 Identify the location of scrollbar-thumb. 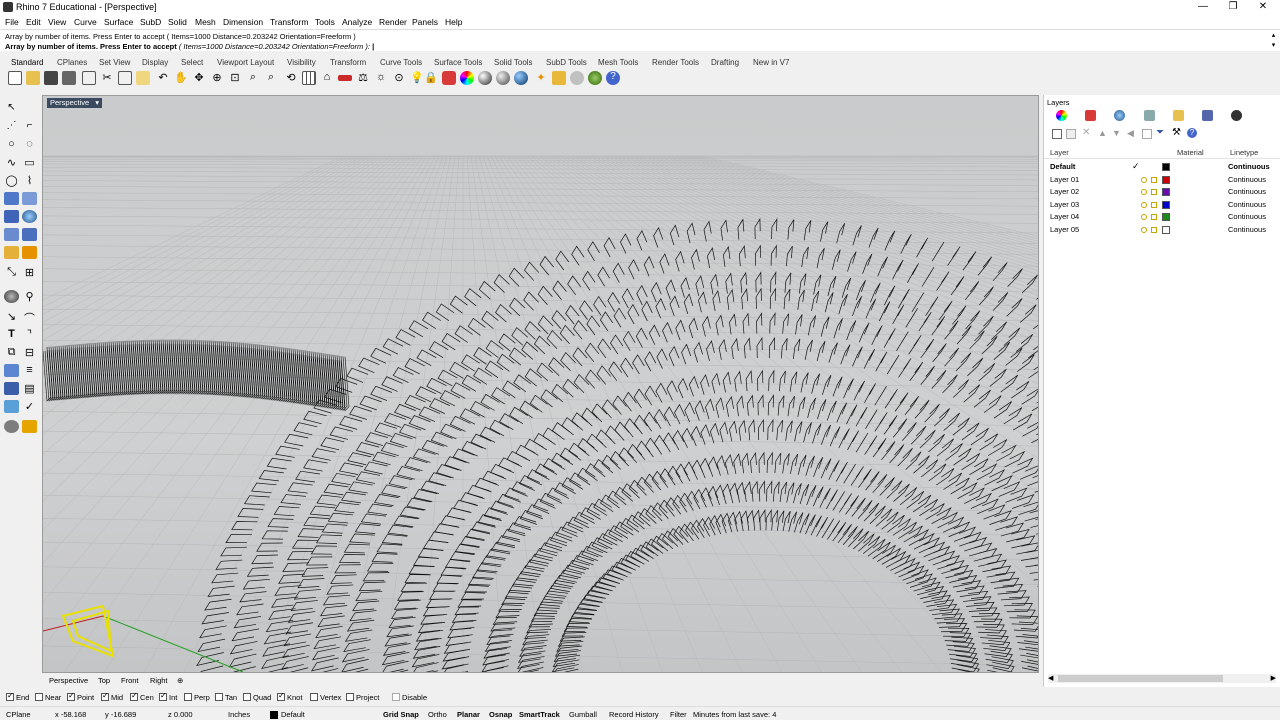
(1140, 678).